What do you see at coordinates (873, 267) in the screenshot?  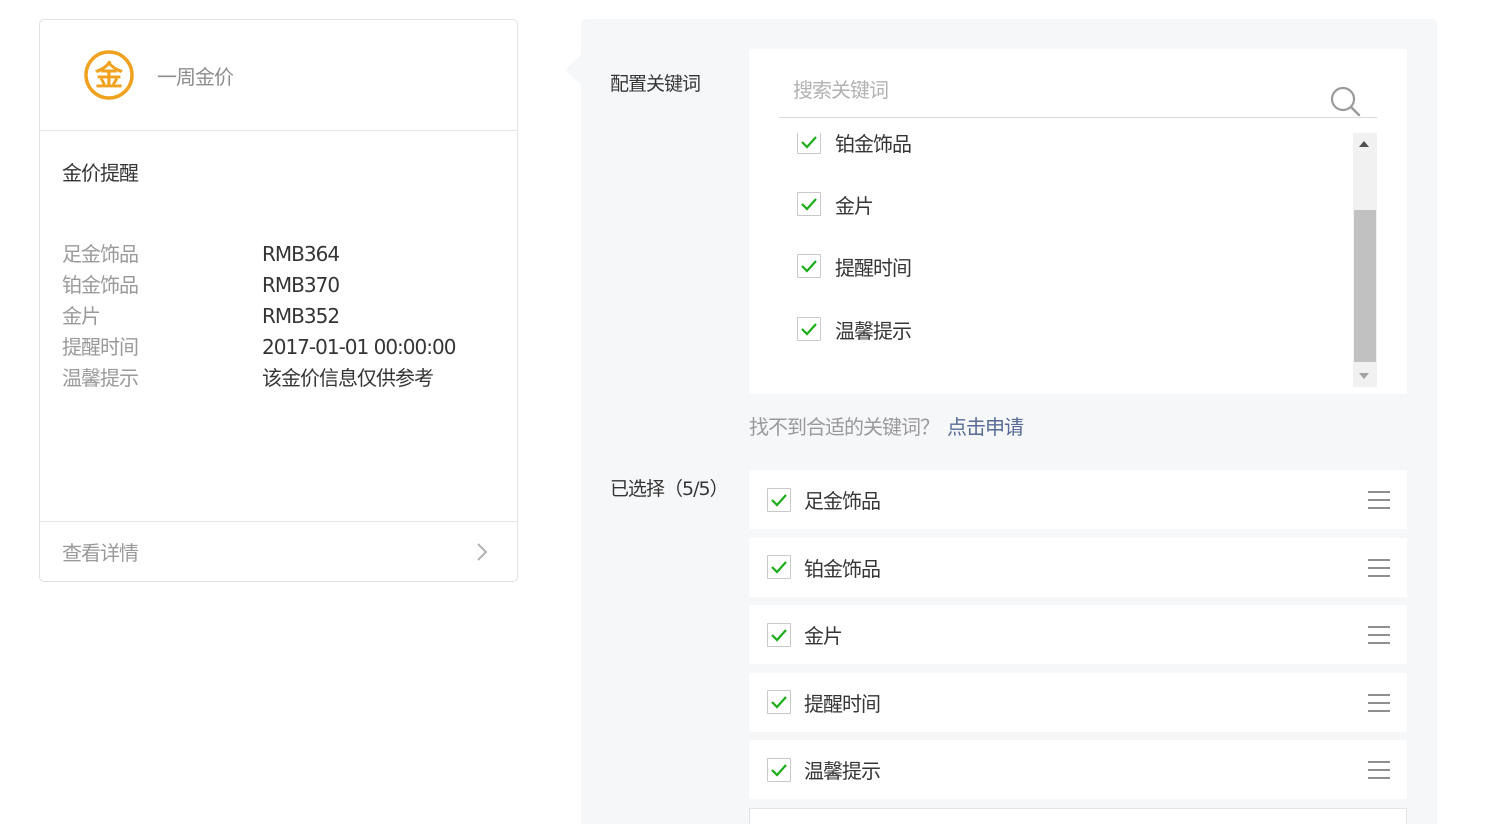 I see `keyword-option-label: 提醒时间` at bounding box center [873, 267].